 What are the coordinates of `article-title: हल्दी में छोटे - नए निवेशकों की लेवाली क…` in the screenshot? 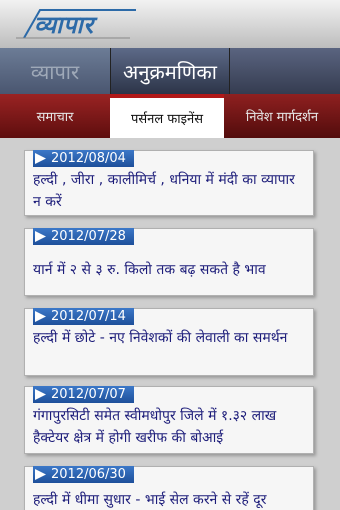 It's located at (168, 338).